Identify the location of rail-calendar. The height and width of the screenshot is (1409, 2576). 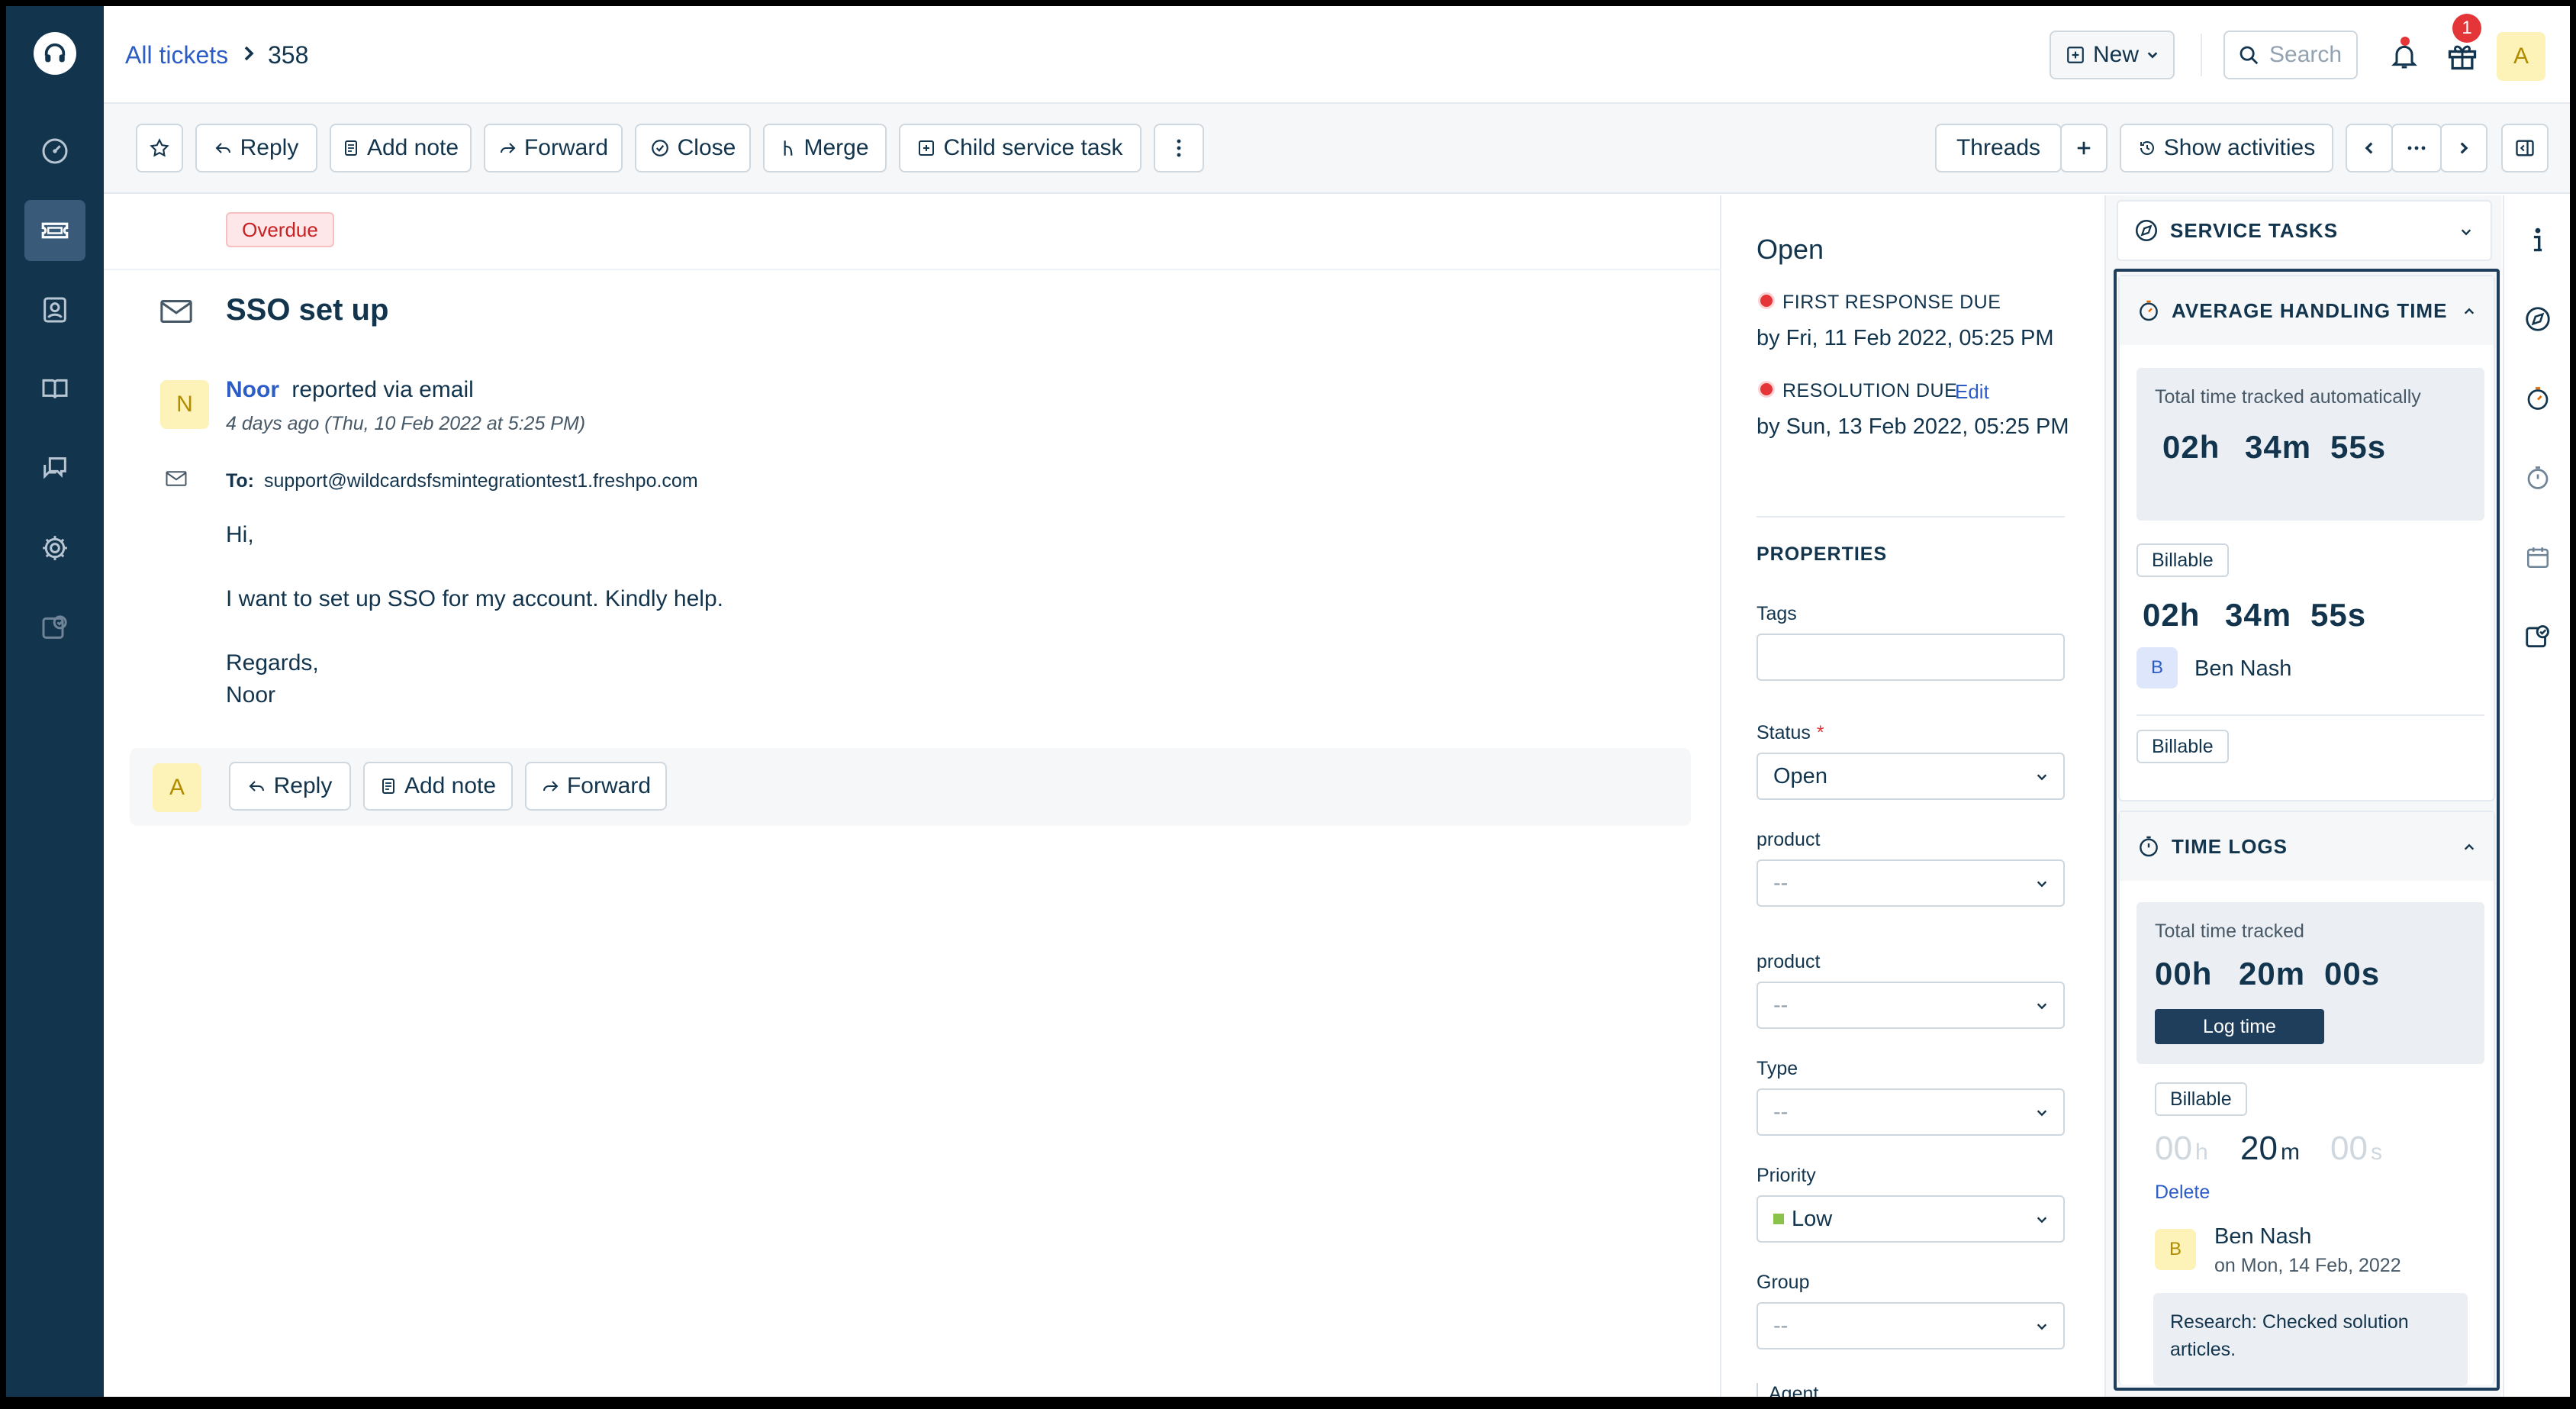
(2538, 557).